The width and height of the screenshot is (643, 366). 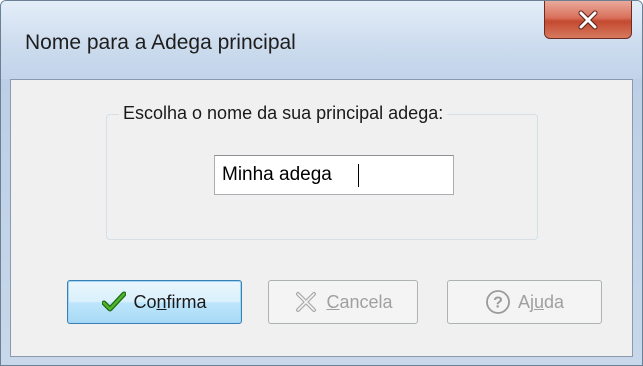 I want to click on cancel-label: Cancela, so click(x=359, y=301).